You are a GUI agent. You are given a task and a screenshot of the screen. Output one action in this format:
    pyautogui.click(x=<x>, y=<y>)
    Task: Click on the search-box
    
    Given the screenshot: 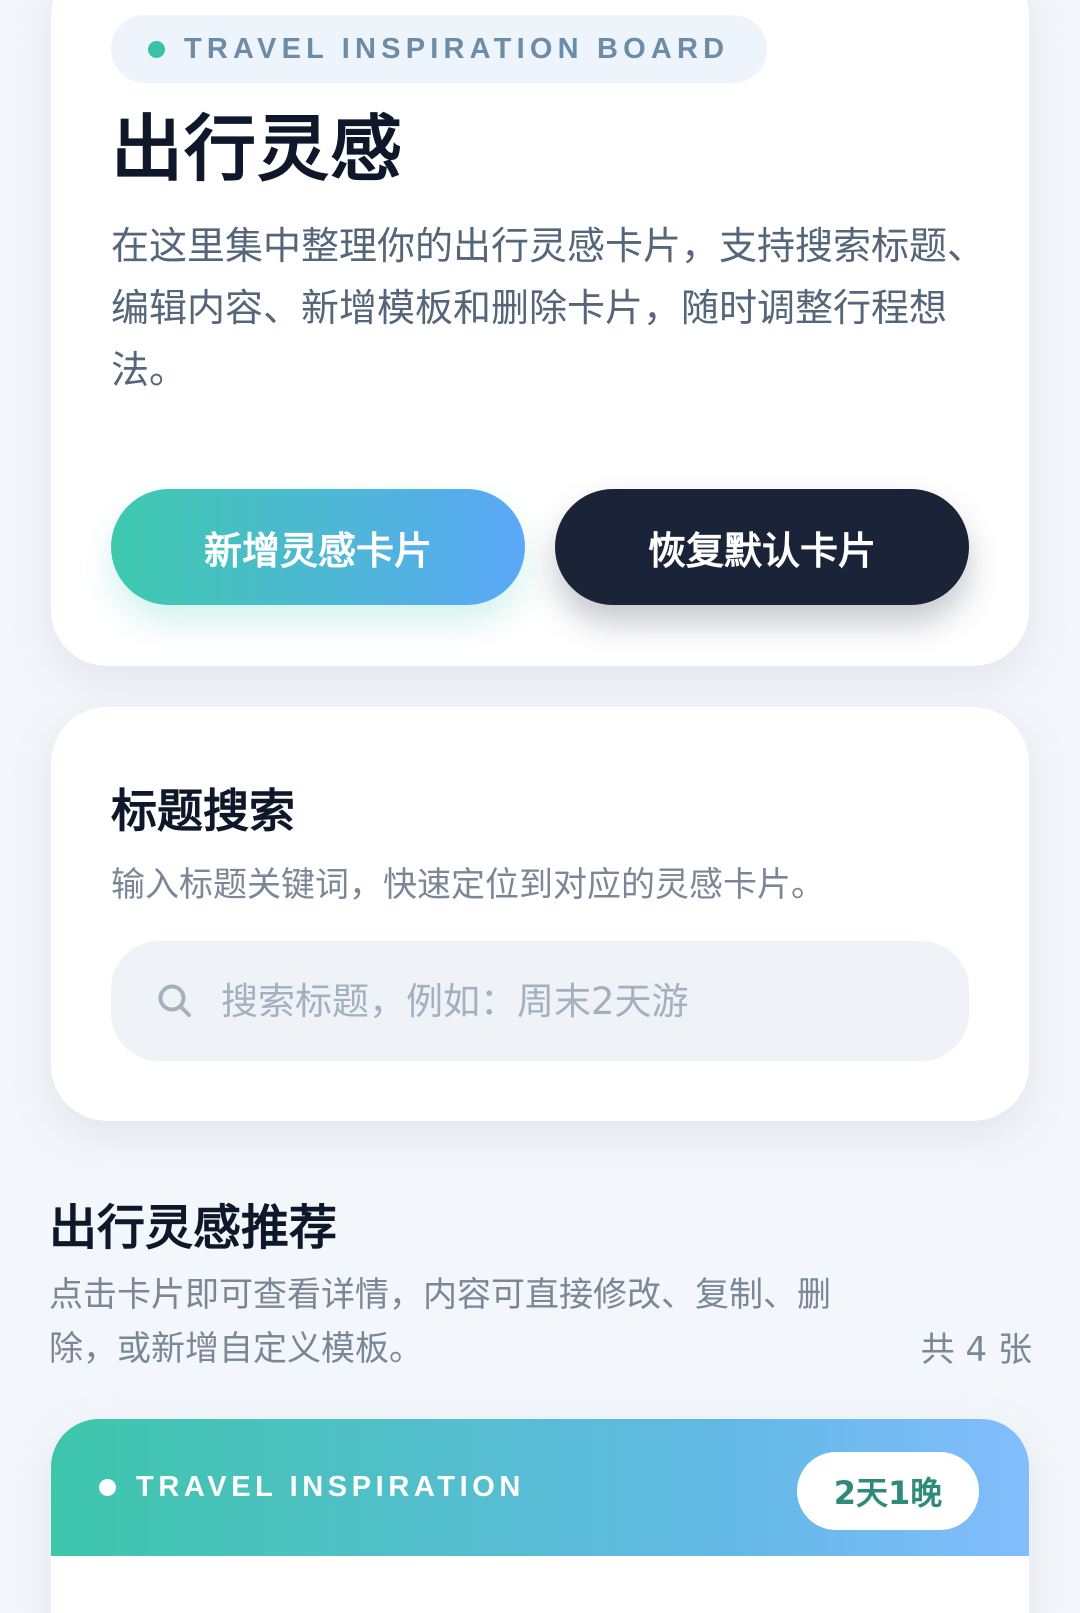 What is the action you would take?
    pyautogui.click(x=540, y=1001)
    